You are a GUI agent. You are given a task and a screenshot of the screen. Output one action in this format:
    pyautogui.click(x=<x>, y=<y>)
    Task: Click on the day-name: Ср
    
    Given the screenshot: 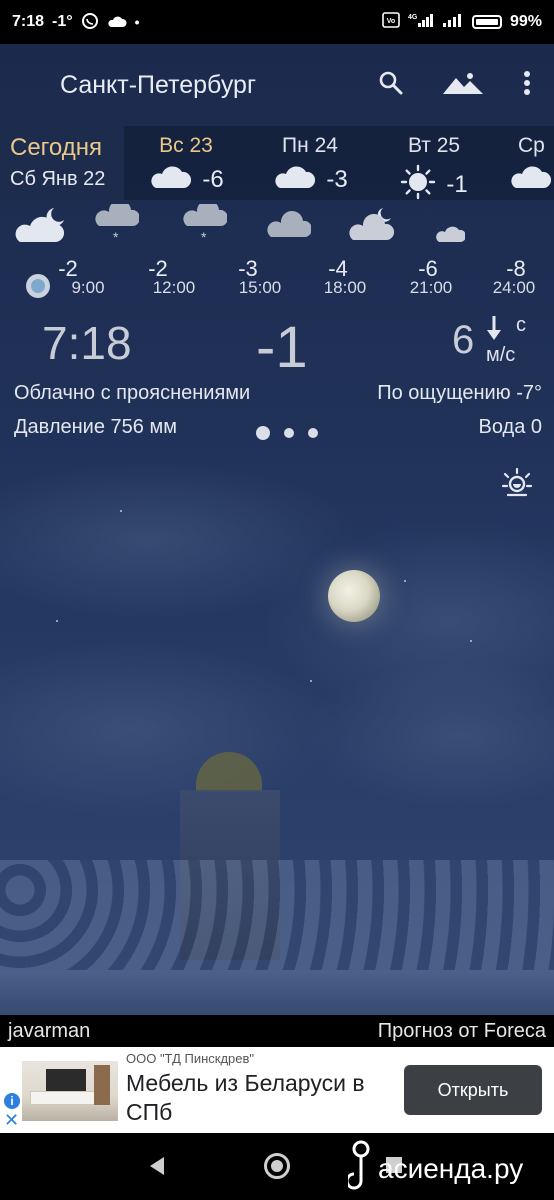 What is the action you would take?
    pyautogui.click(x=531, y=145)
    